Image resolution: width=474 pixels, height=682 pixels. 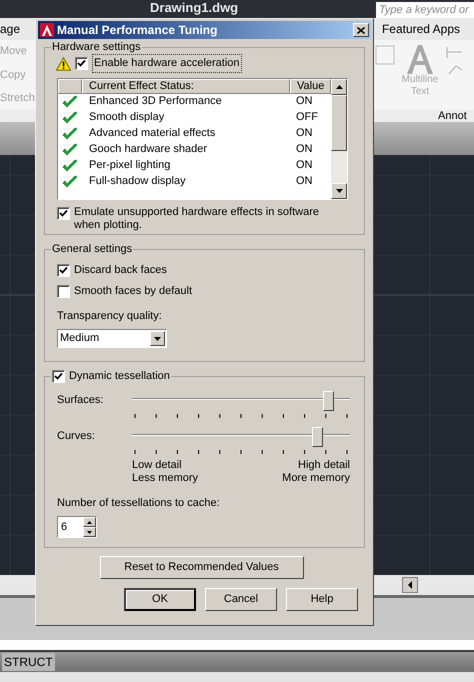 I want to click on scroll-bar, so click(x=339, y=138).